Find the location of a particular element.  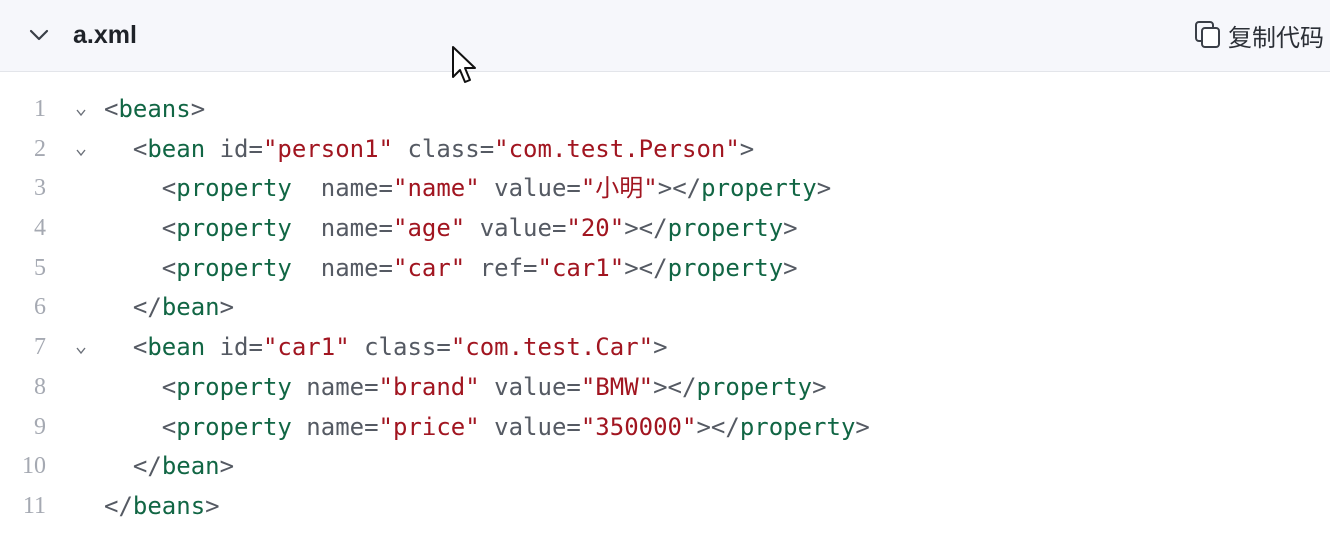

copy-code-label: 复制代码 is located at coordinates (1276, 37).